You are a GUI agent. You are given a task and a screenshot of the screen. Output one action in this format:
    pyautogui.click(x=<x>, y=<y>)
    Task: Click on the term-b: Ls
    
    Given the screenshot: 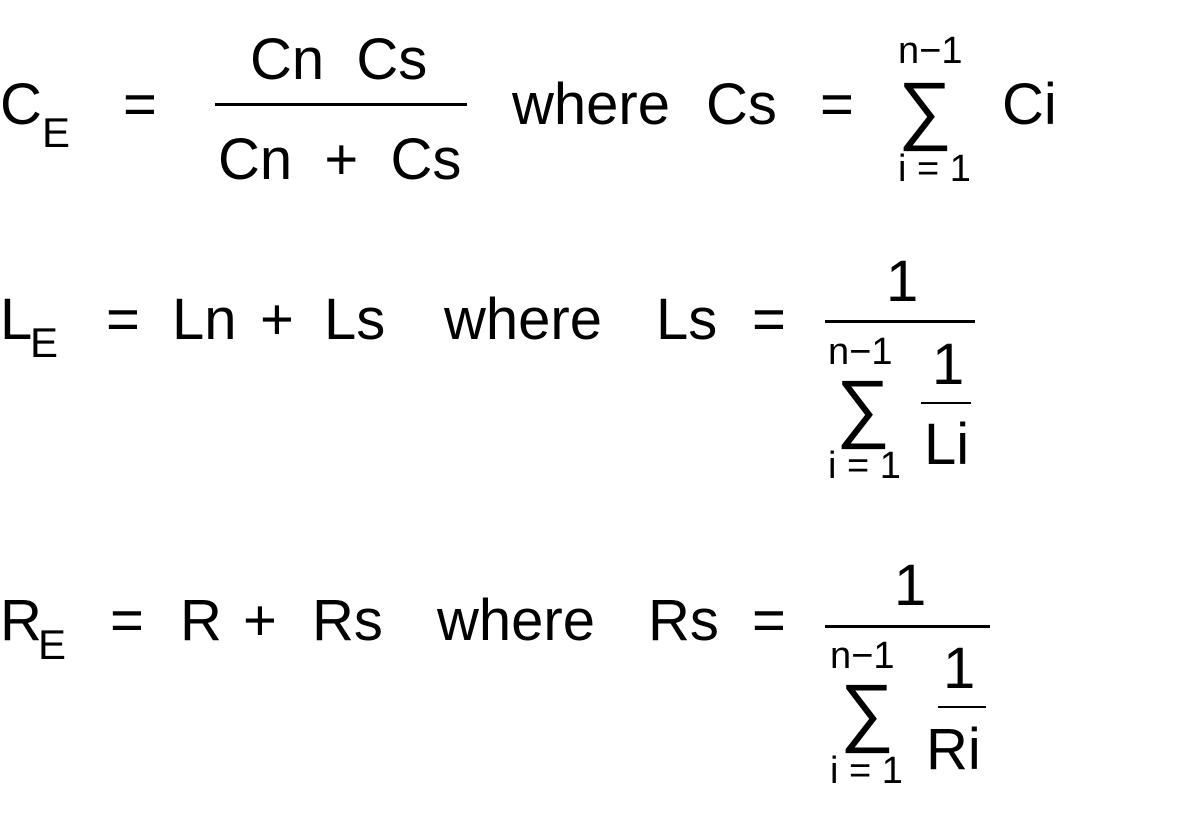 What is the action you would take?
    pyautogui.click(x=355, y=319)
    